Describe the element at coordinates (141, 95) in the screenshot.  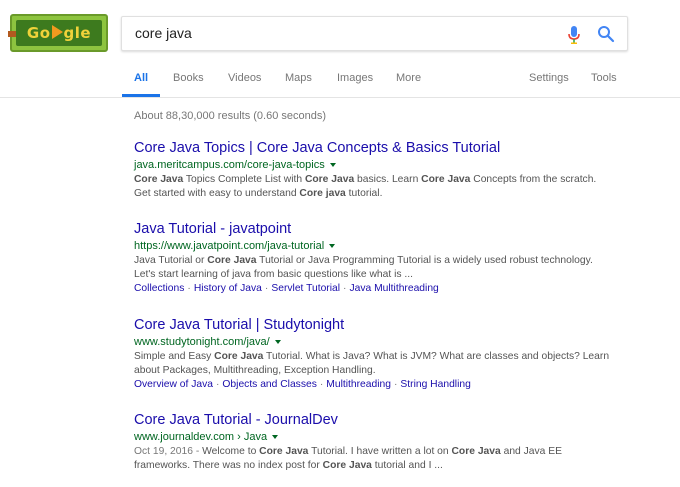
I see `active-tab-indicator` at that location.